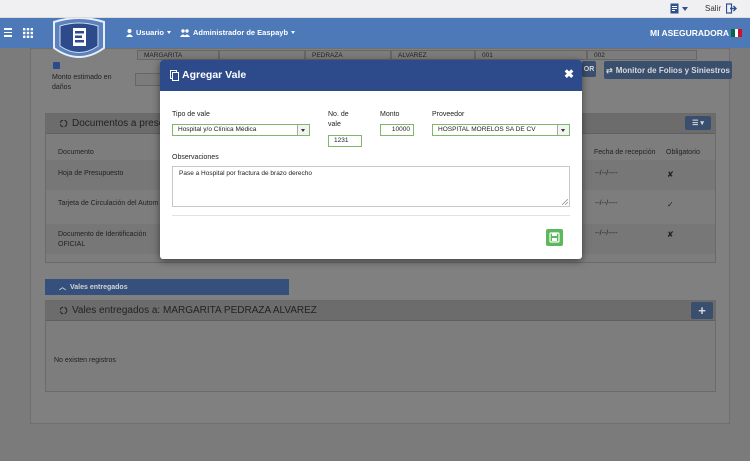 The height and width of the screenshot is (461, 750). What do you see at coordinates (375, 9) in the screenshot?
I see `top-strip: Salir` at bounding box center [375, 9].